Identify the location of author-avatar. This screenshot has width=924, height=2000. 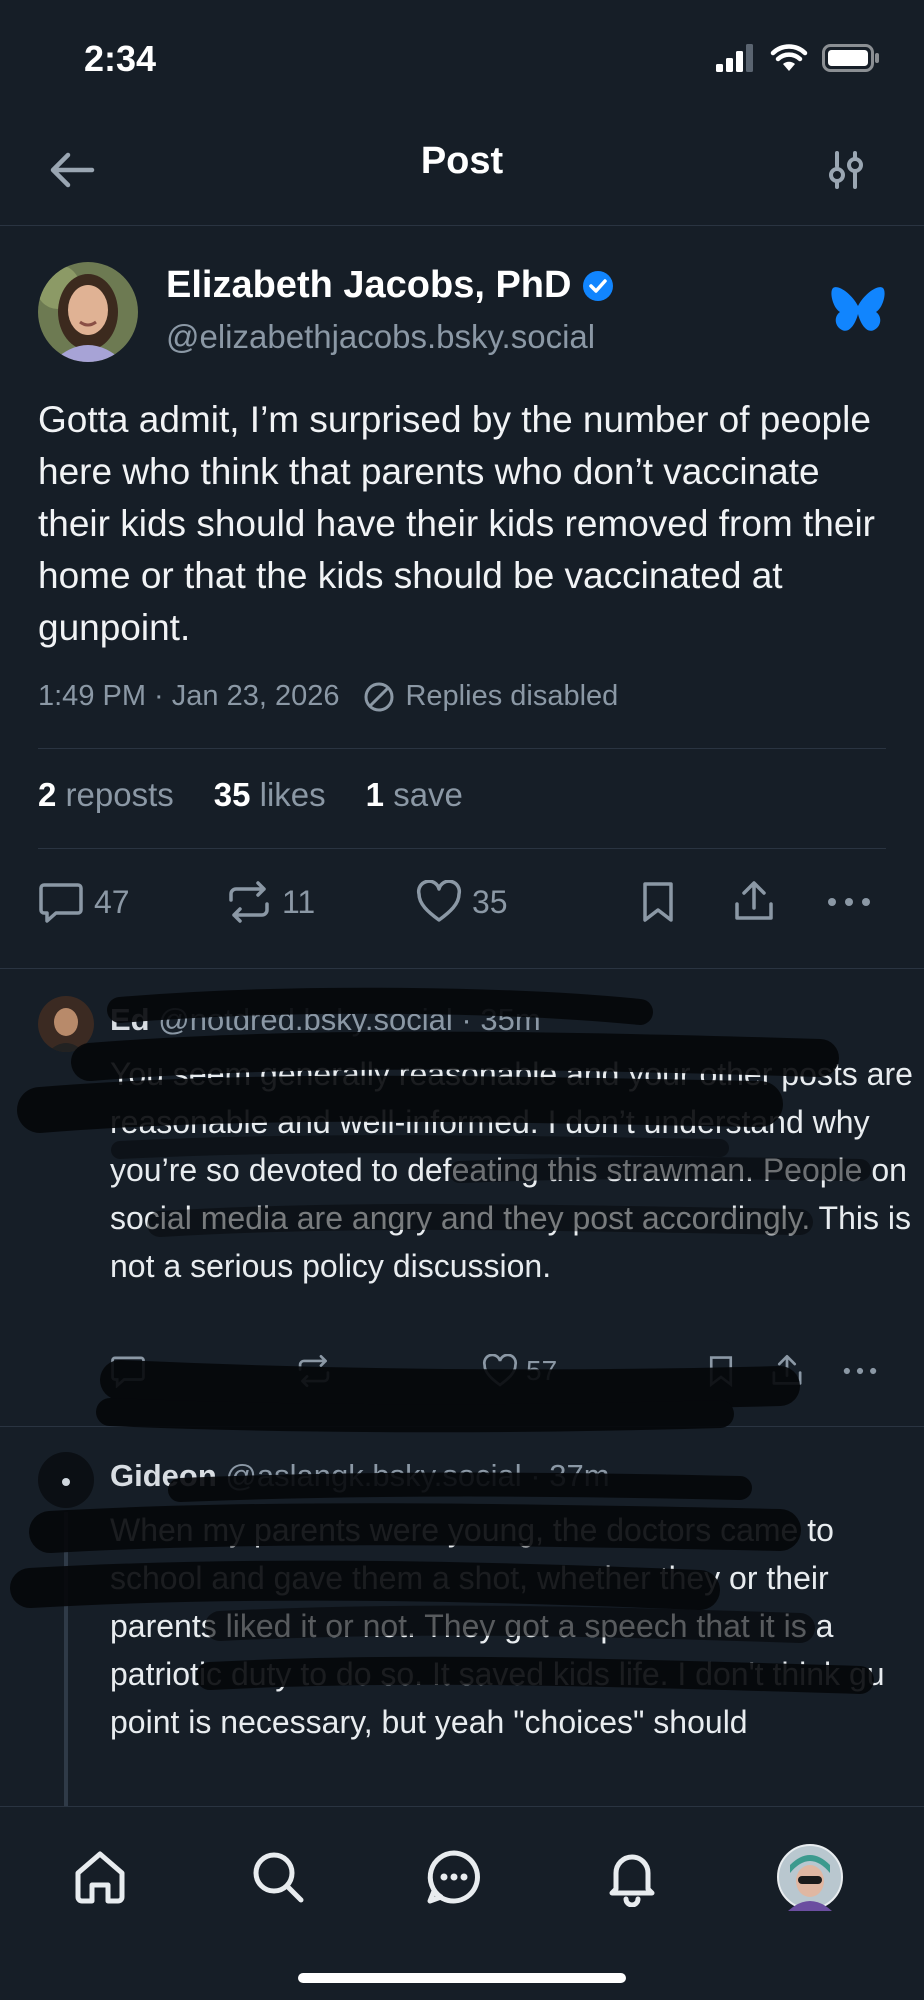
(88, 312).